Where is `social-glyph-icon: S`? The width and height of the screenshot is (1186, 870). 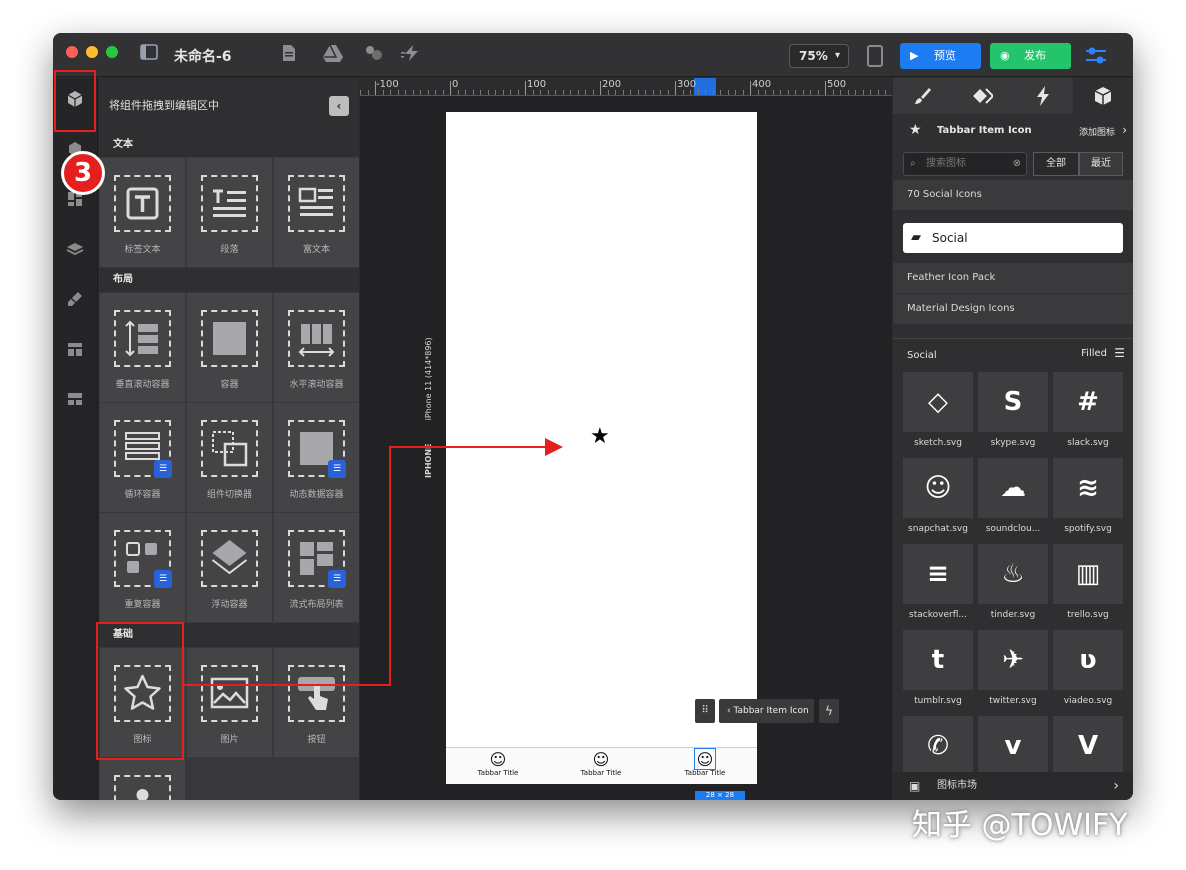 social-glyph-icon: S is located at coordinates (1013, 402).